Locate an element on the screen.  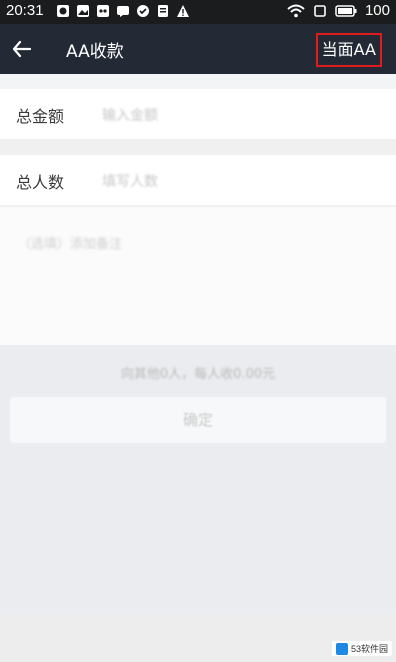
message-icon is located at coordinates (123, 11).